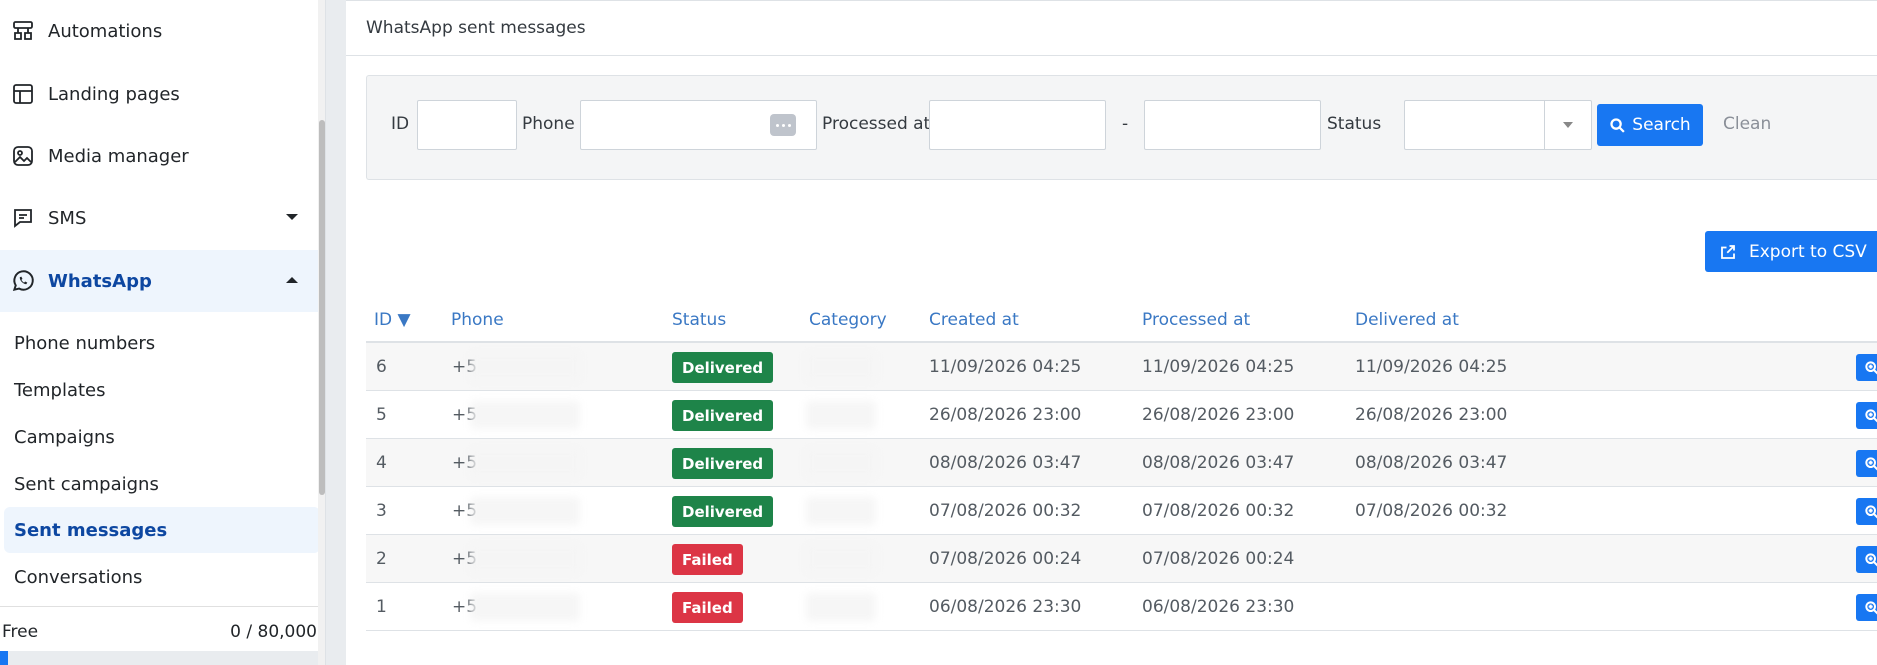 The width and height of the screenshot is (1877, 665). I want to click on cell-delivered-at: 11/09/2026 04:25, so click(1431, 367).